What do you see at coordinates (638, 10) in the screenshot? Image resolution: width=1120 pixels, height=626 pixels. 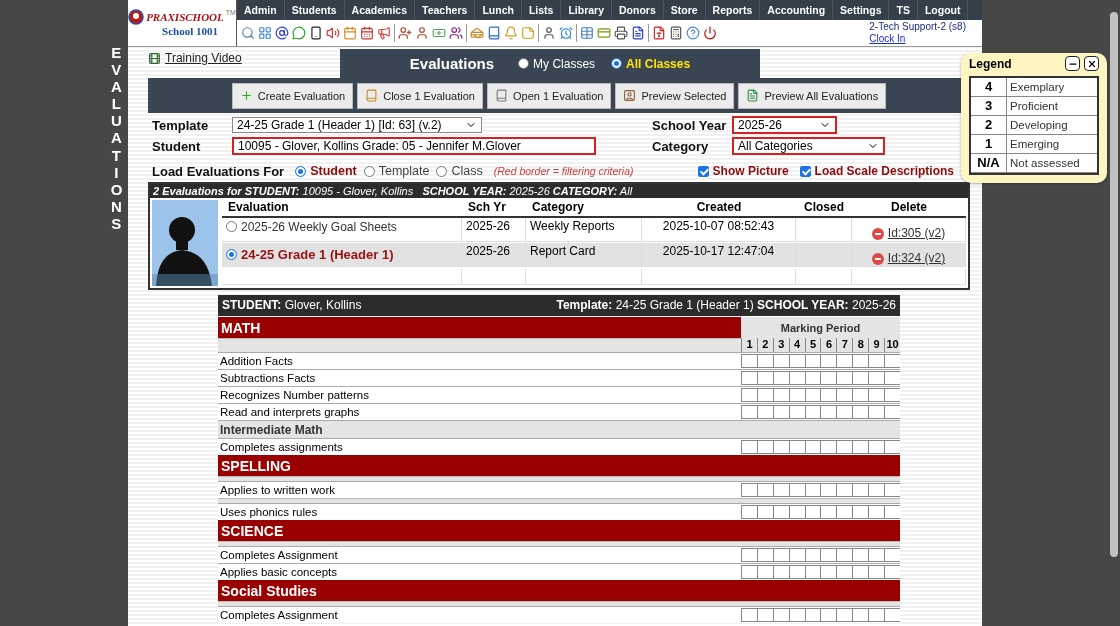 I see `menu-item: Donors` at bounding box center [638, 10].